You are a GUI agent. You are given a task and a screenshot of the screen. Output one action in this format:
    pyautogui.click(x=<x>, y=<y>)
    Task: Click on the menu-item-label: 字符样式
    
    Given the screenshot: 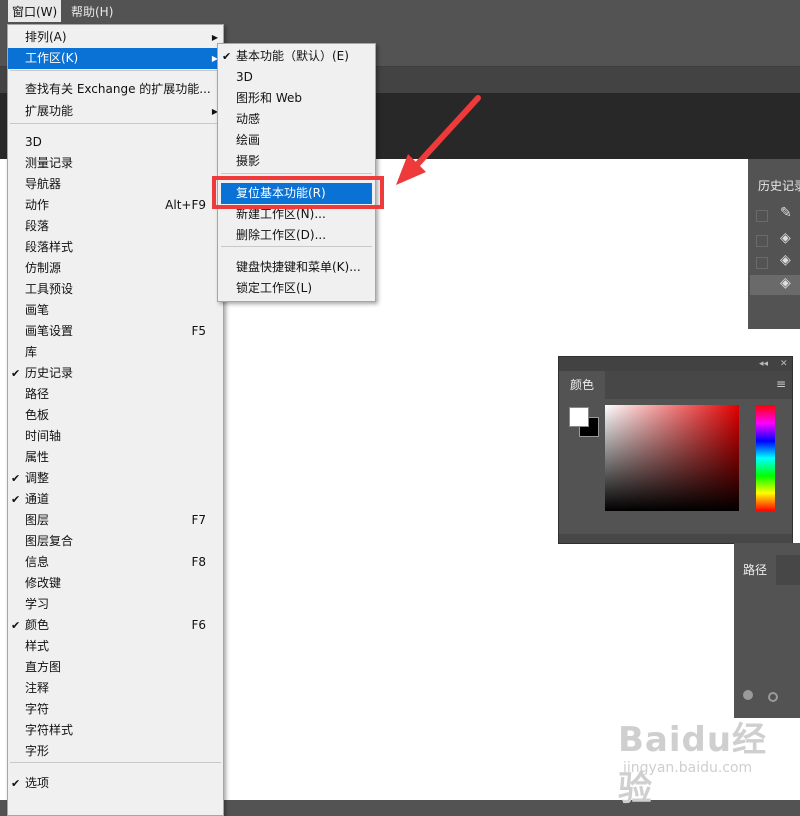 What is the action you would take?
    pyautogui.click(x=49, y=730)
    